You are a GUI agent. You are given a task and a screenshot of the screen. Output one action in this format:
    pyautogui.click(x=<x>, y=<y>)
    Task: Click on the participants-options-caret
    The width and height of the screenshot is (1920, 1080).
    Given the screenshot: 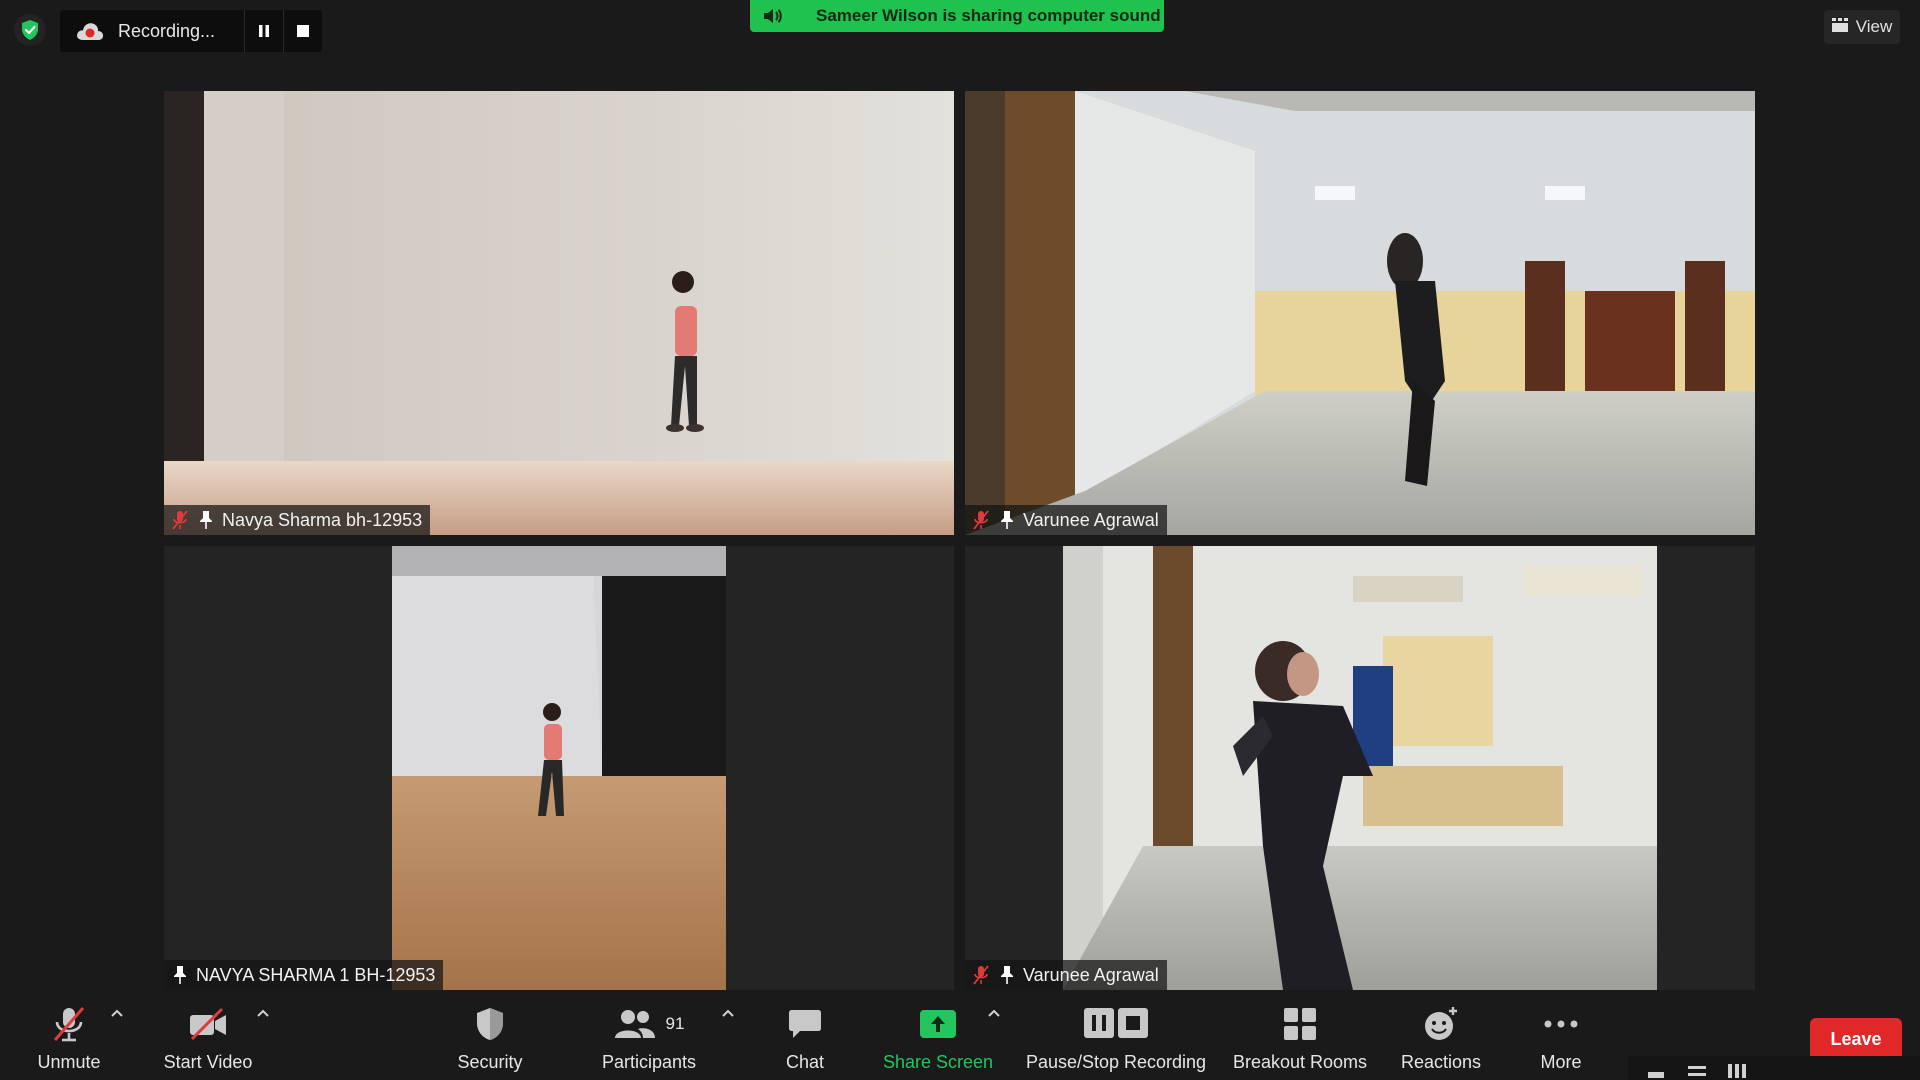 What is the action you would take?
    pyautogui.click(x=728, y=1013)
    